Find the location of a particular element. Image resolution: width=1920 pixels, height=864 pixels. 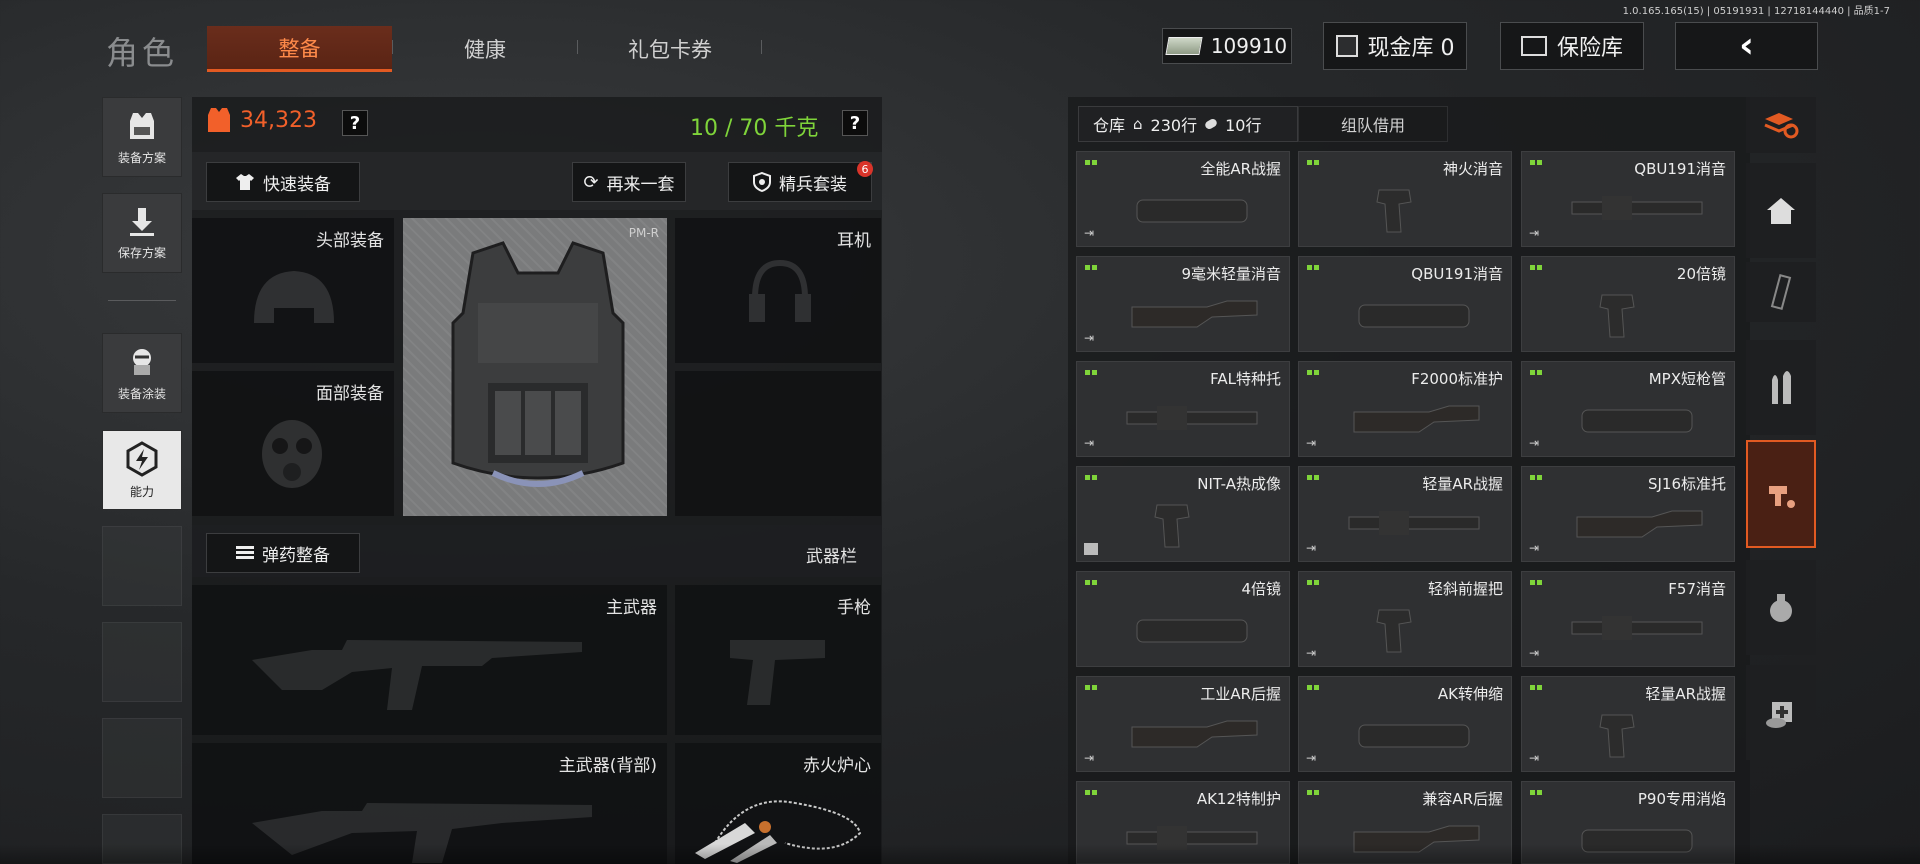

ability-button: 能力 is located at coordinates (142, 470).